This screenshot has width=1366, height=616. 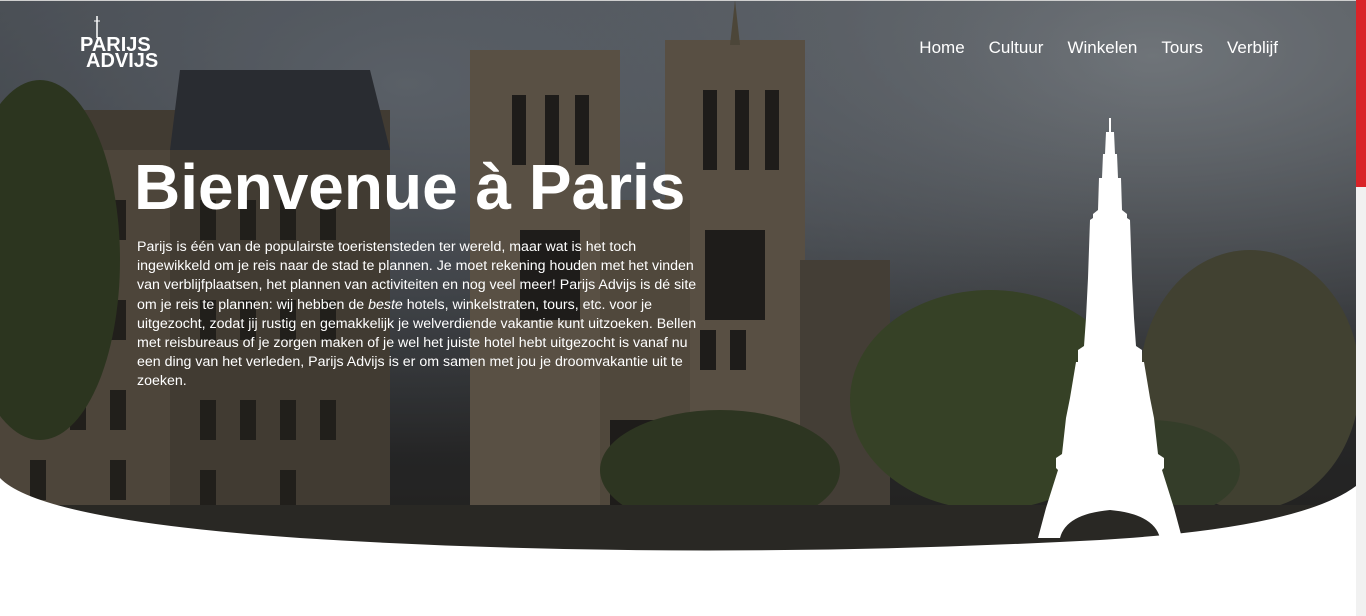 I want to click on nav-item-home: Home, so click(x=941, y=48).